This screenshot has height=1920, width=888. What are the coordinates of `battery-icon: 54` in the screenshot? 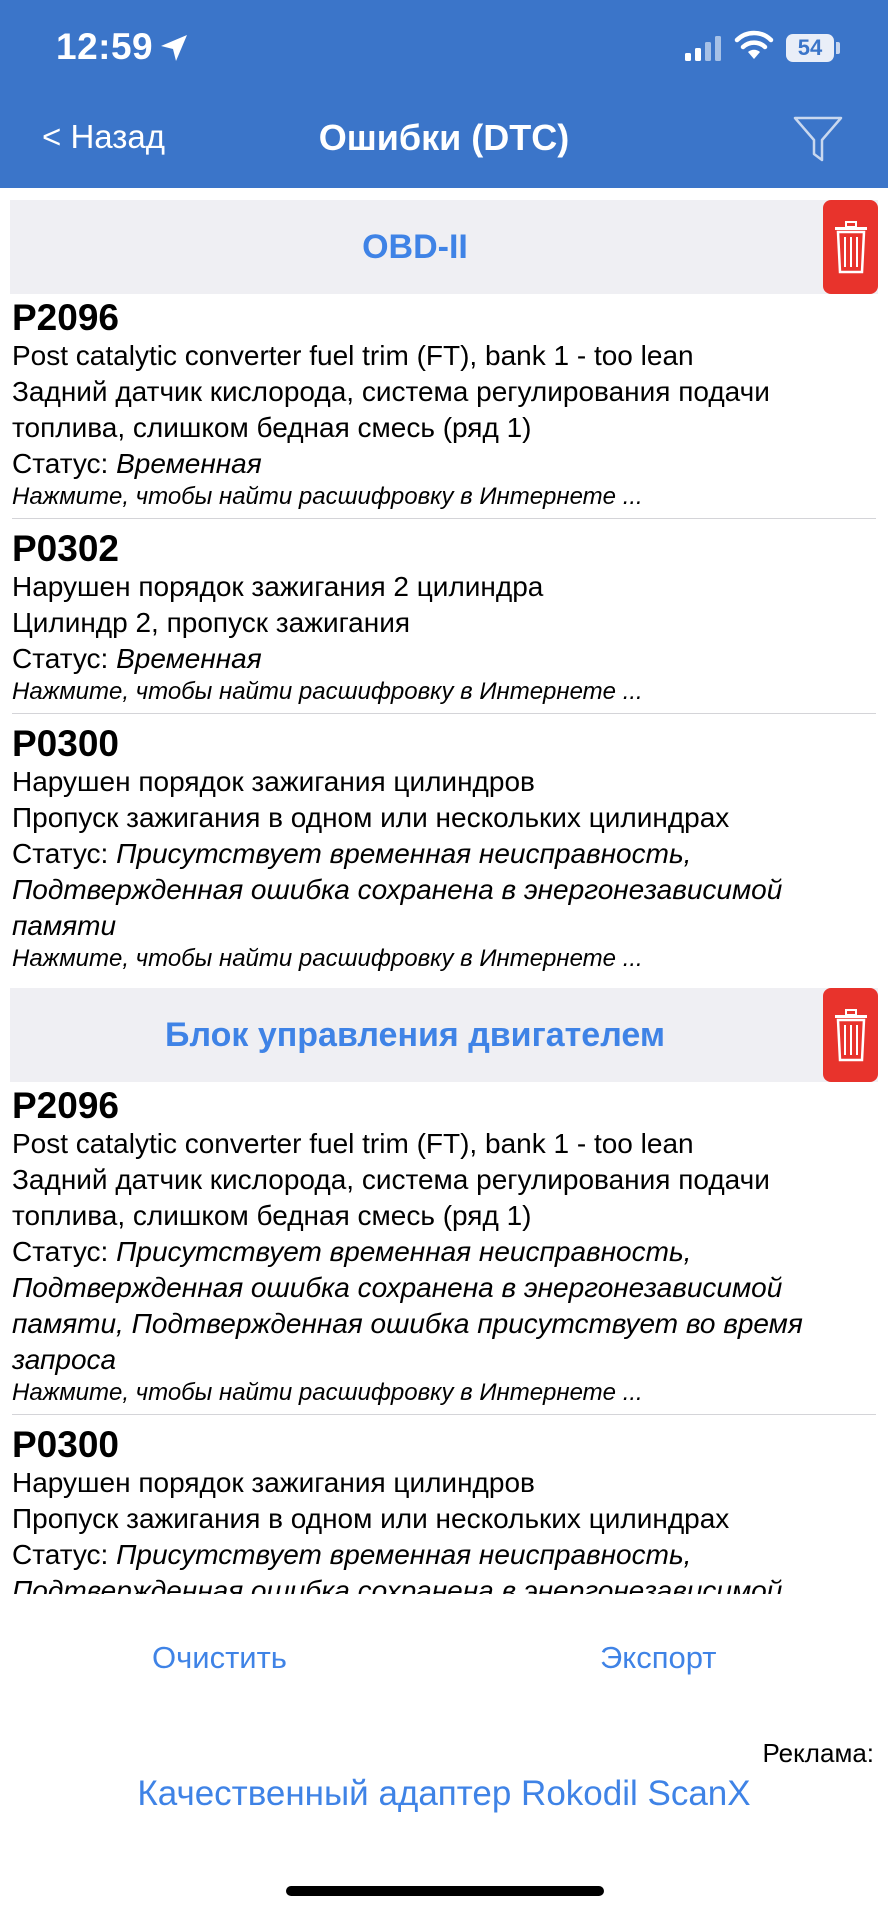 It's located at (810, 48).